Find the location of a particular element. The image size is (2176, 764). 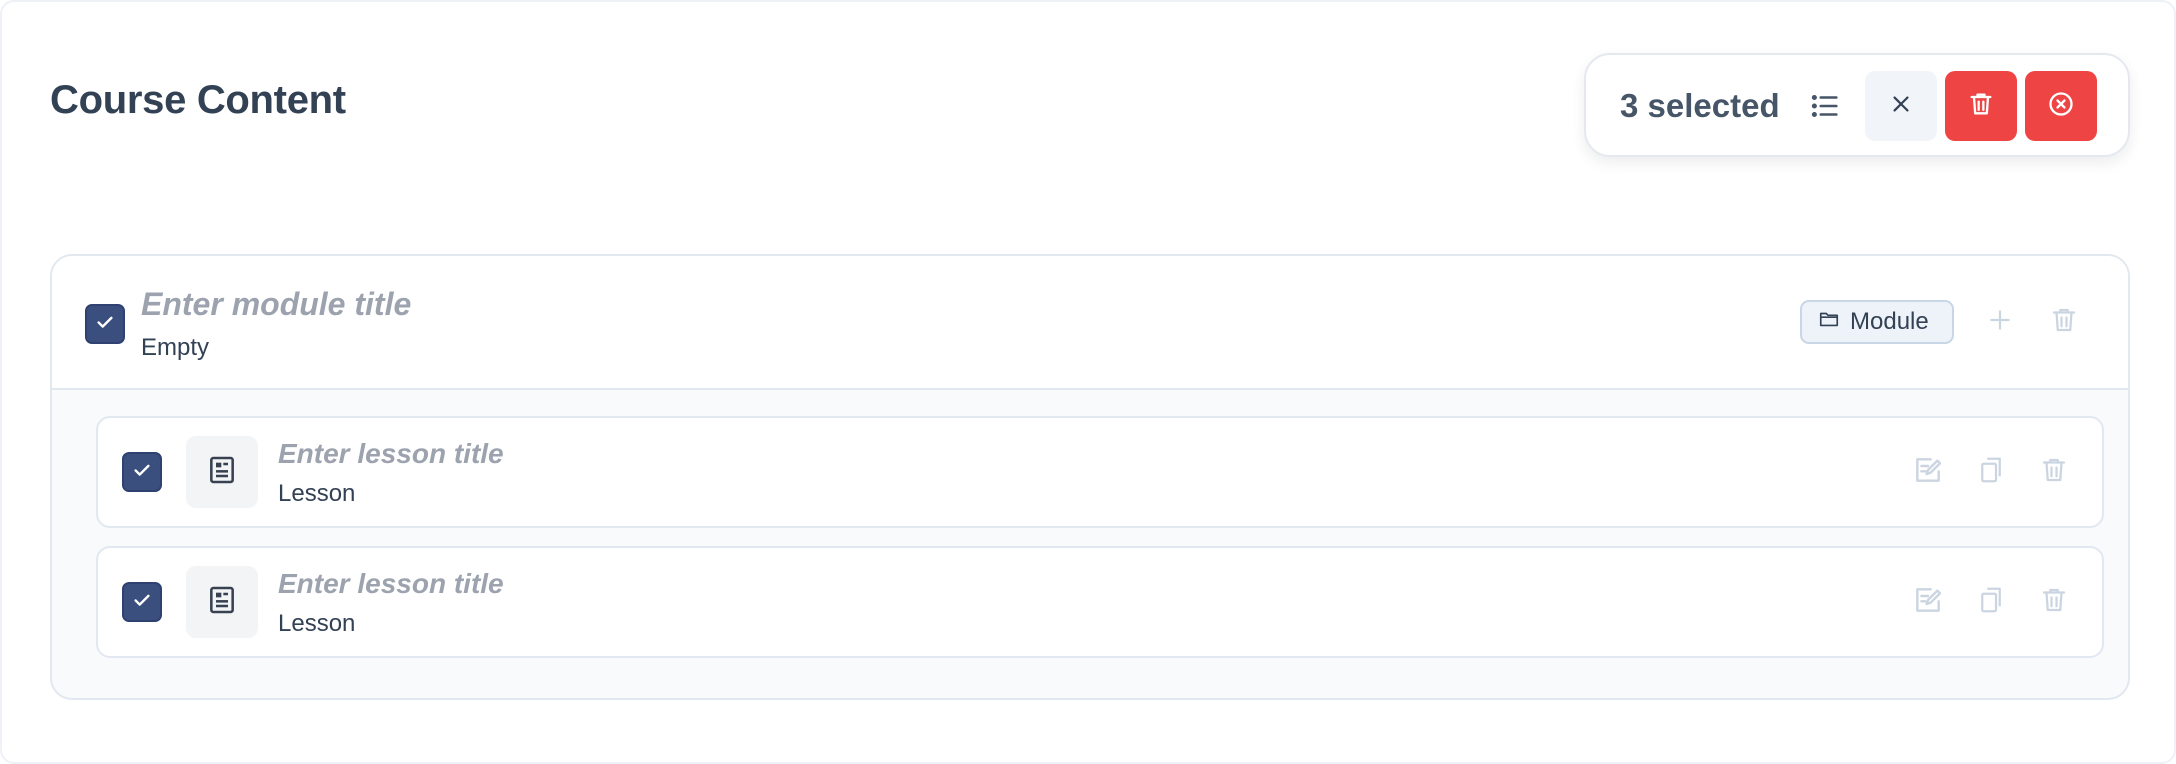

circle-x-icon is located at coordinates (2061, 106).